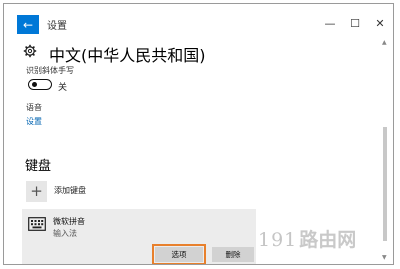 This screenshot has width=400, height=269. I want to click on keyboard-name: 微软拼音, so click(69, 221).